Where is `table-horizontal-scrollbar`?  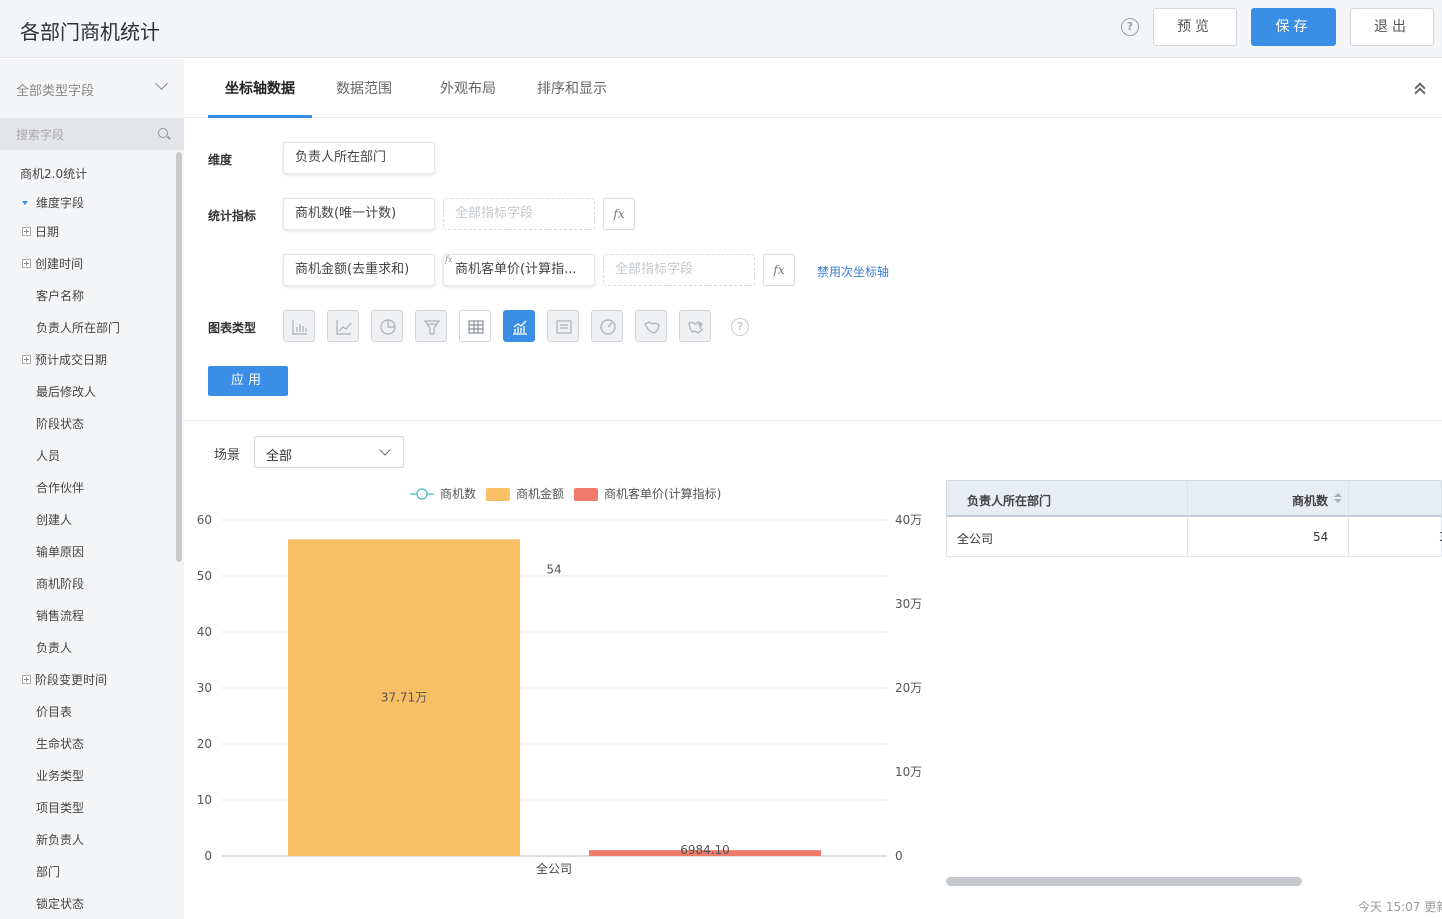 table-horizontal-scrollbar is located at coordinates (1124, 881).